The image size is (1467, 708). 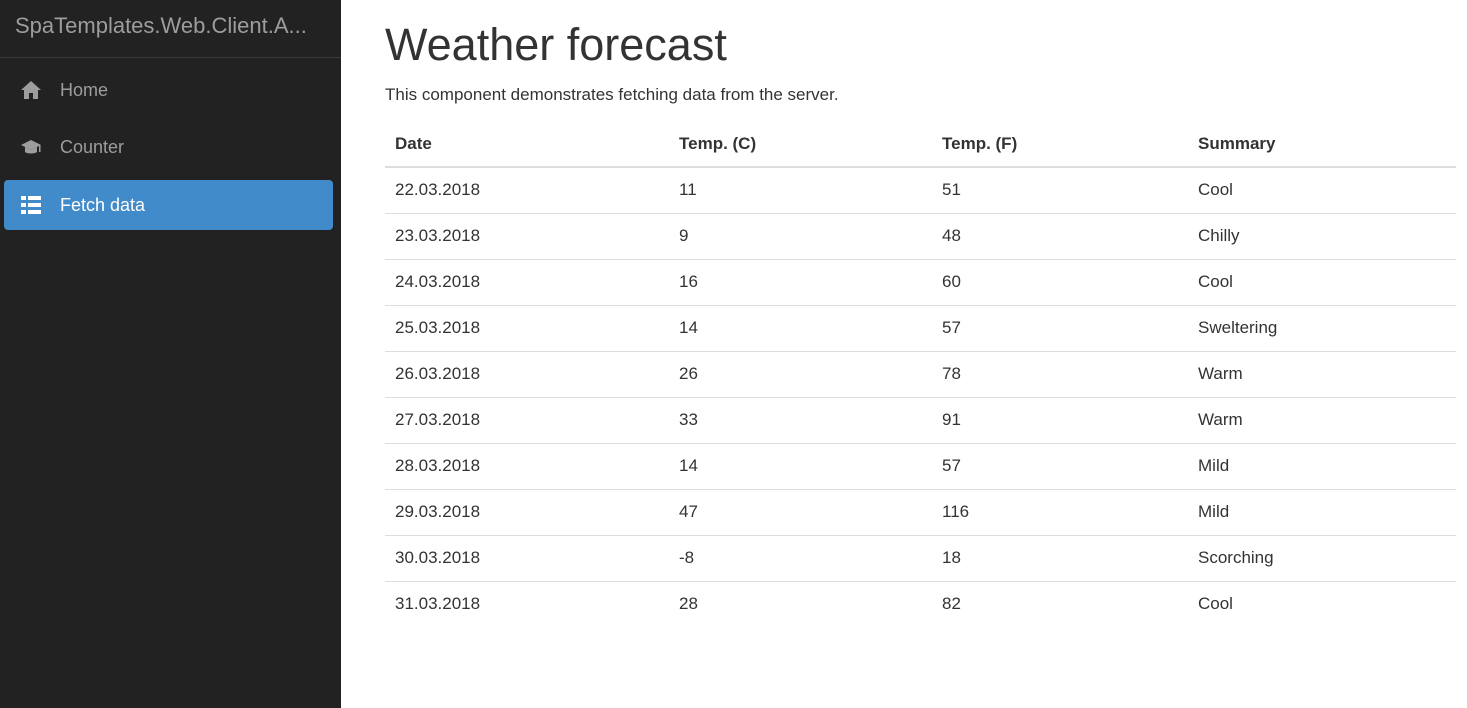 I want to click on graduation-cap-icon, so click(x=31, y=147).